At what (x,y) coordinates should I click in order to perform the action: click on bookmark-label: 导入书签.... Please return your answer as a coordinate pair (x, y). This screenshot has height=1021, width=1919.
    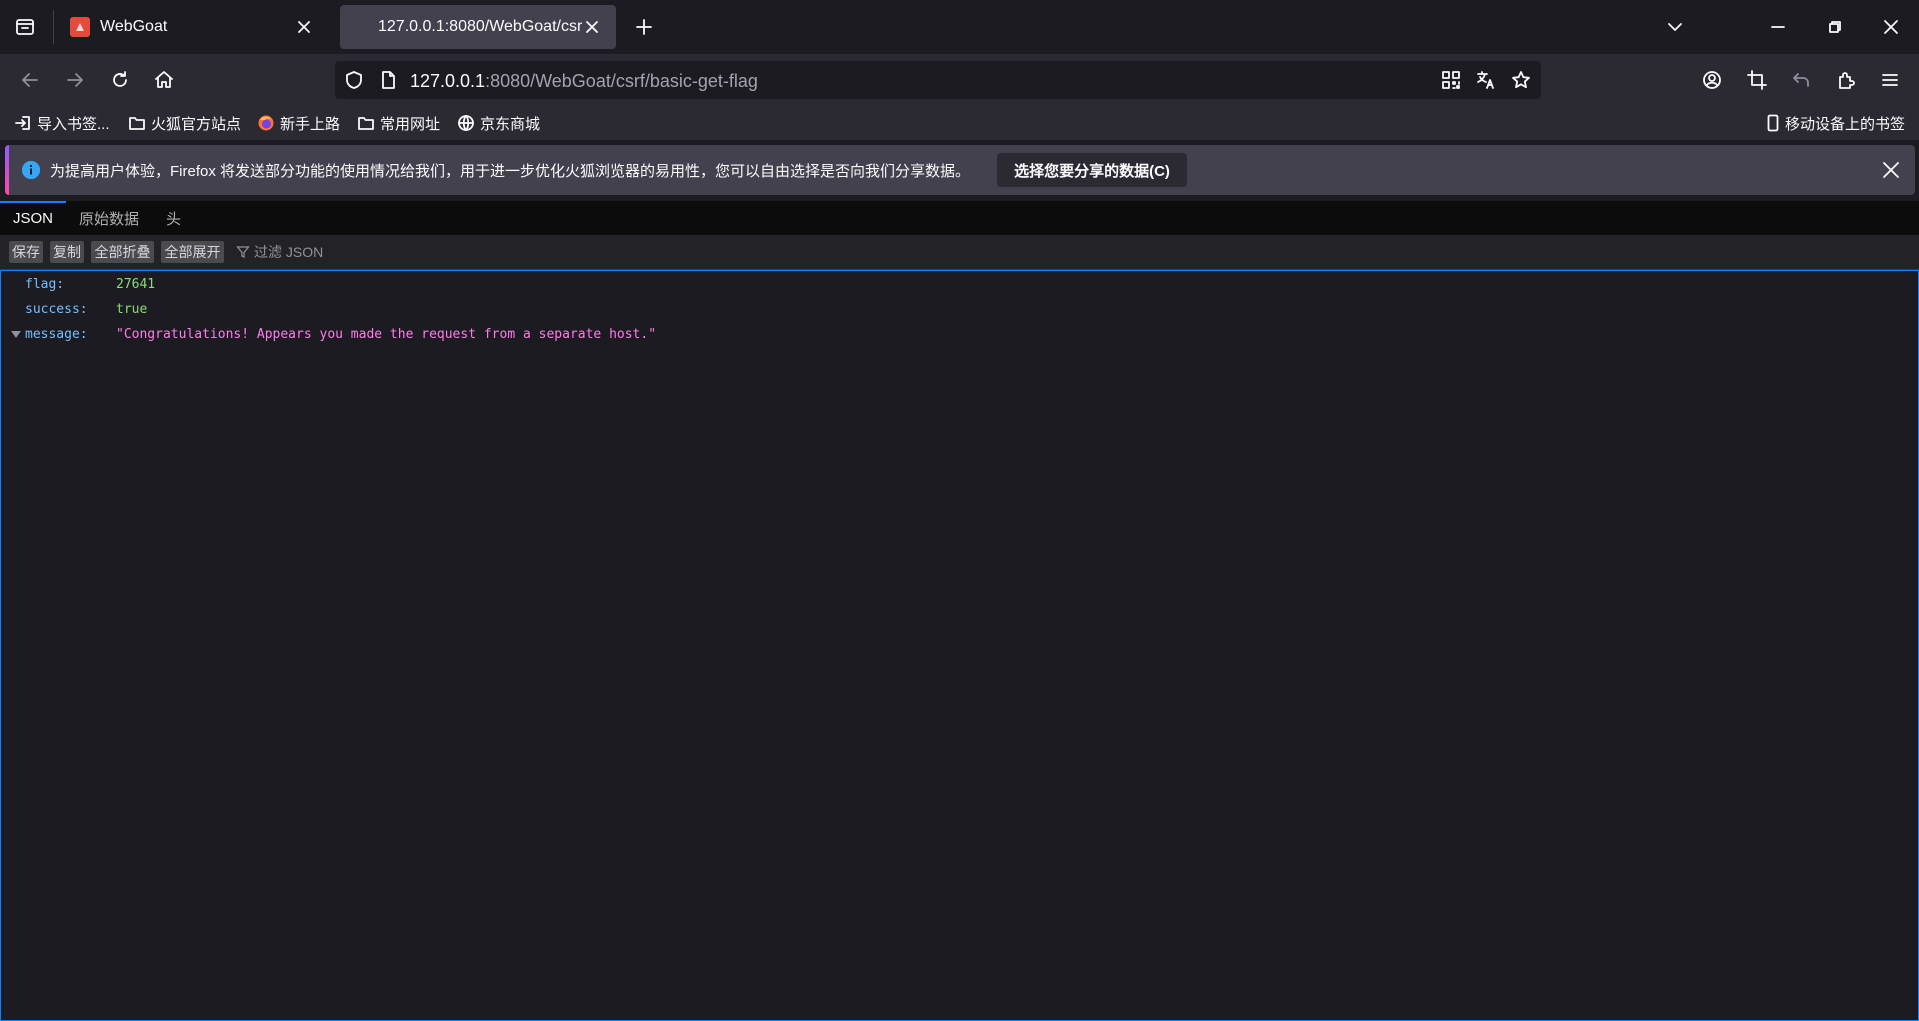
    Looking at the image, I should click on (73, 124).